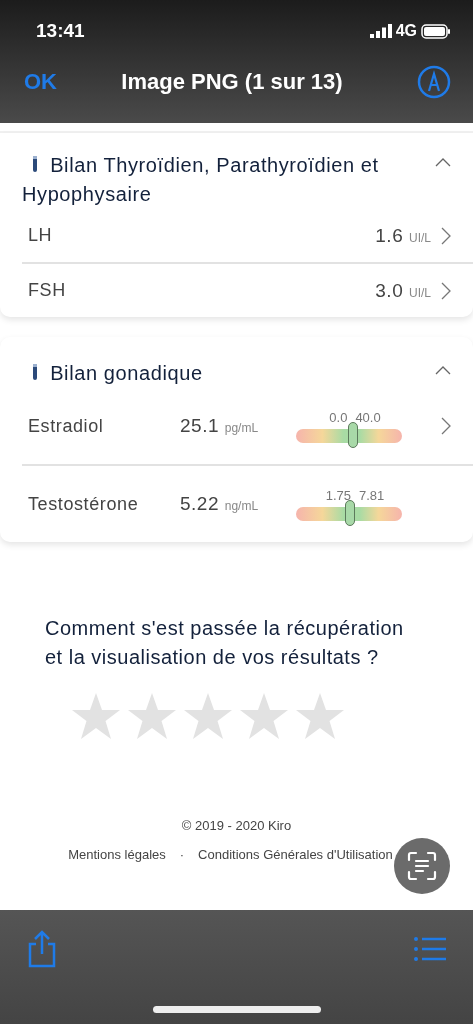 The width and height of the screenshot is (473, 1024). I want to click on test-name: FSH, so click(46, 290).